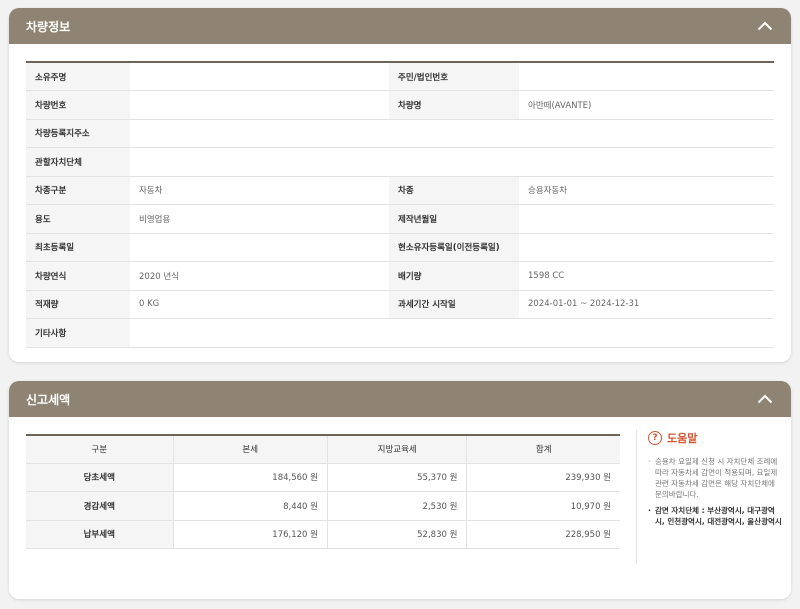 The image size is (800, 609). Describe the element at coordinates (78, 76) in the screenshot. I see `field-label: 소유주명` at that location.